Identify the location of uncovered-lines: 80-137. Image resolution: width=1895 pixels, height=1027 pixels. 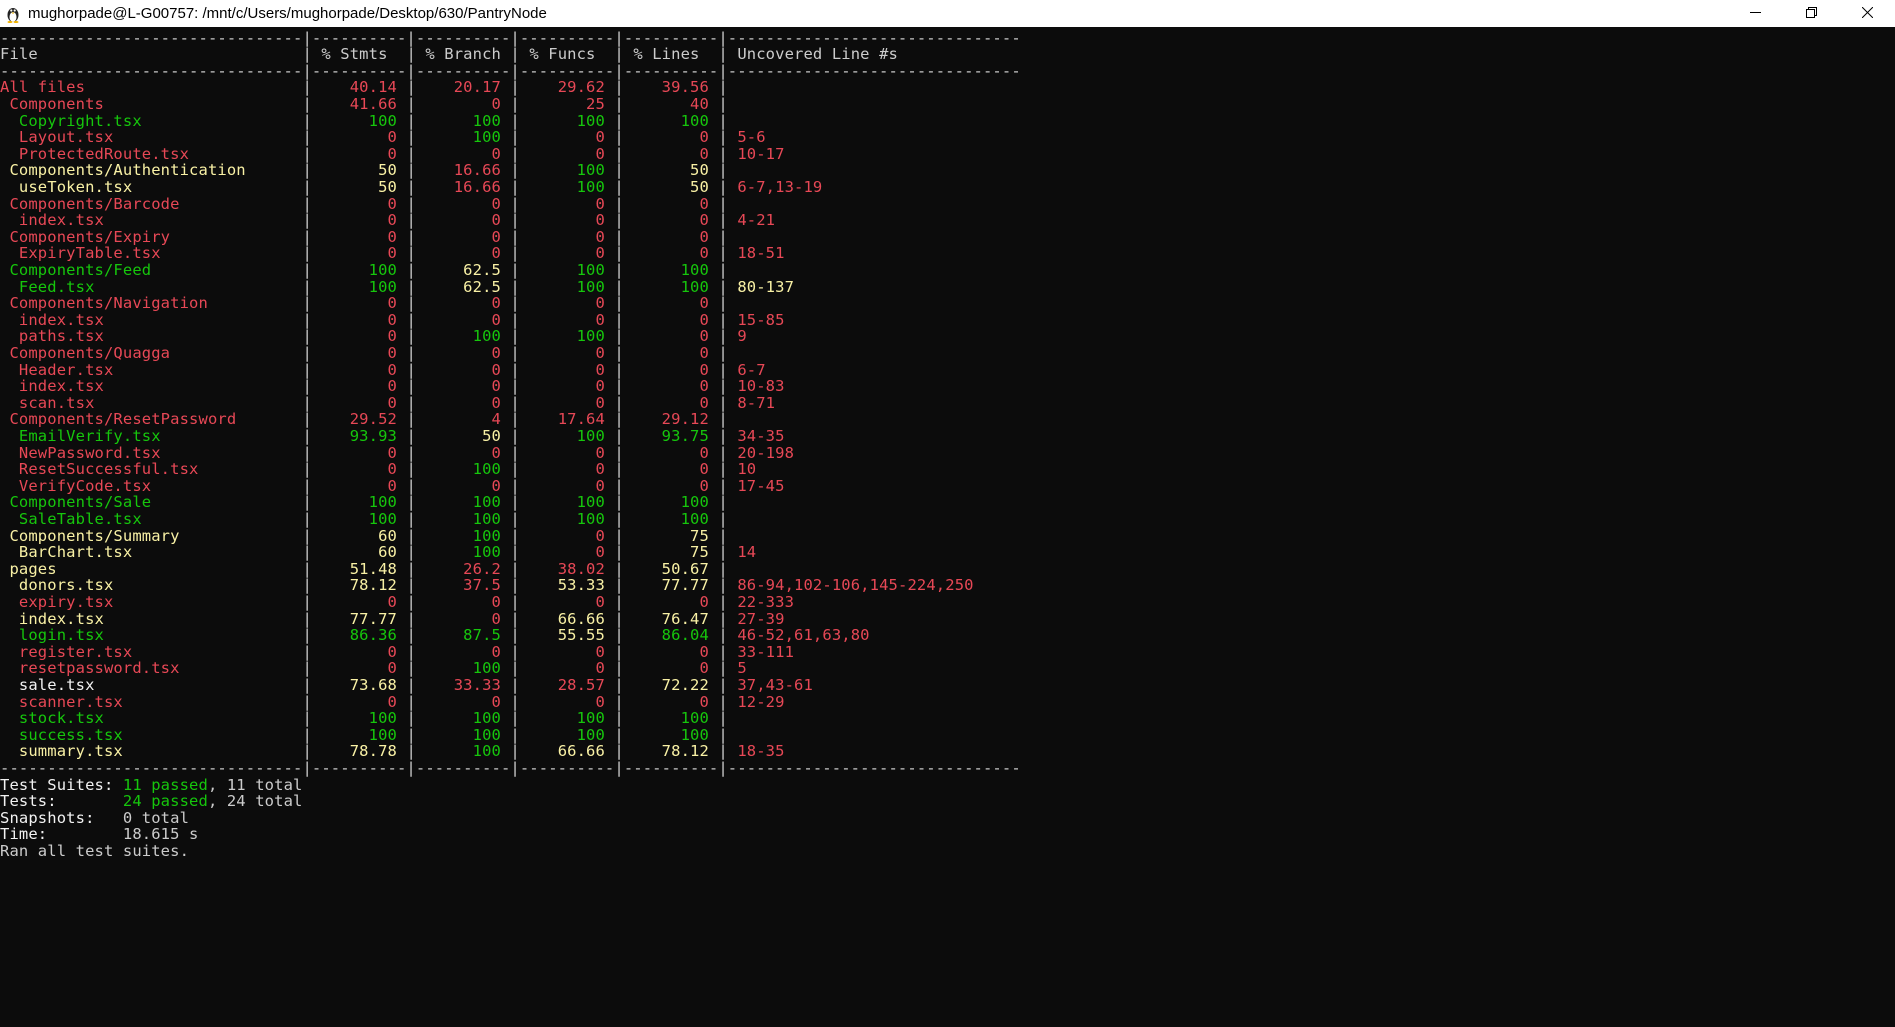
(766, 286).